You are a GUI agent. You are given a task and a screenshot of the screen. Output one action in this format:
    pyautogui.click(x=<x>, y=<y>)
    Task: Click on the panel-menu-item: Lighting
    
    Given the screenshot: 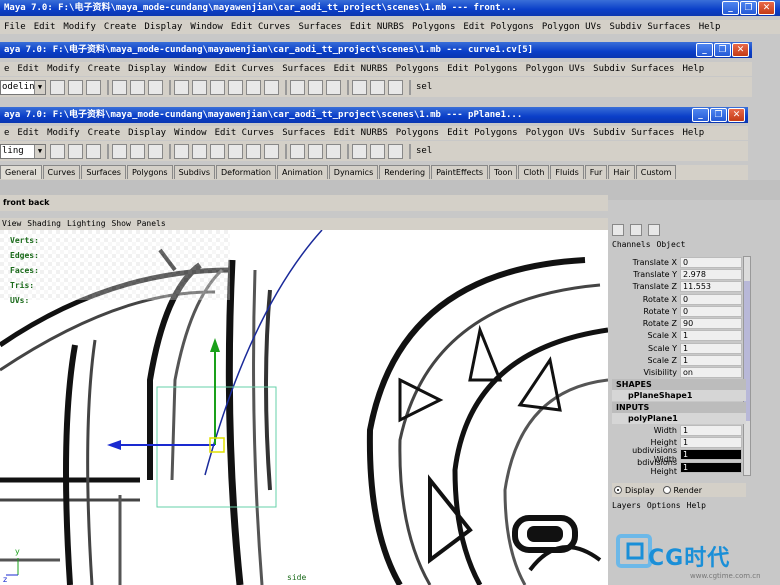 What is the action you would take?
    pyautogui.click(x=86, y=223)
    